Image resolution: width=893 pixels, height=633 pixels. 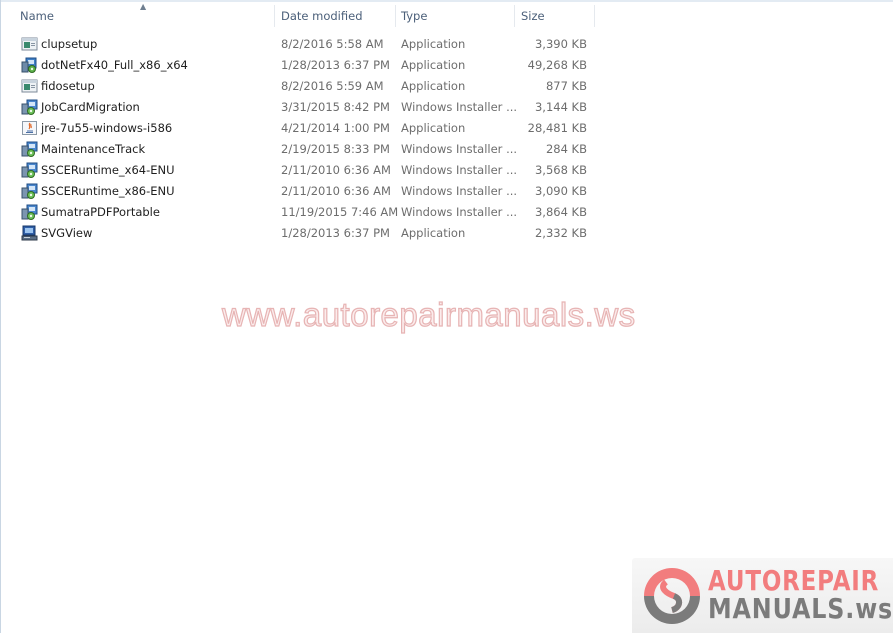 What do you see at coordinates (322, 16) in the screenshot?
I see `column-header-date-label: Date modified` at bounding box center [322, 16].